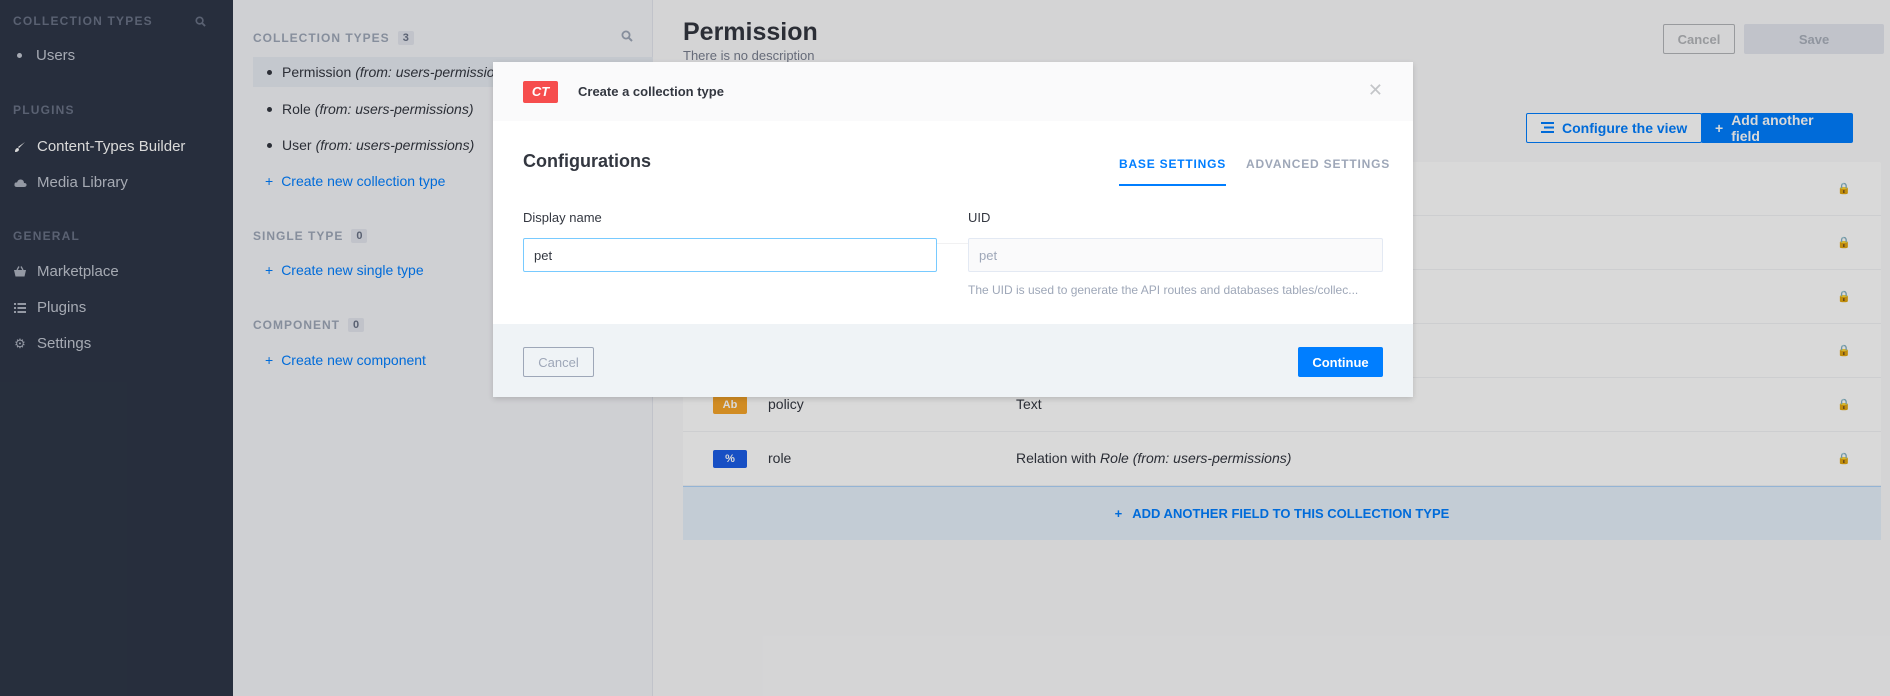 The height and width of the screenshot is (696, 1890). Describe the element at coordinates (979, 217) in the screenshot. I see `uid-label: UID` at that location.